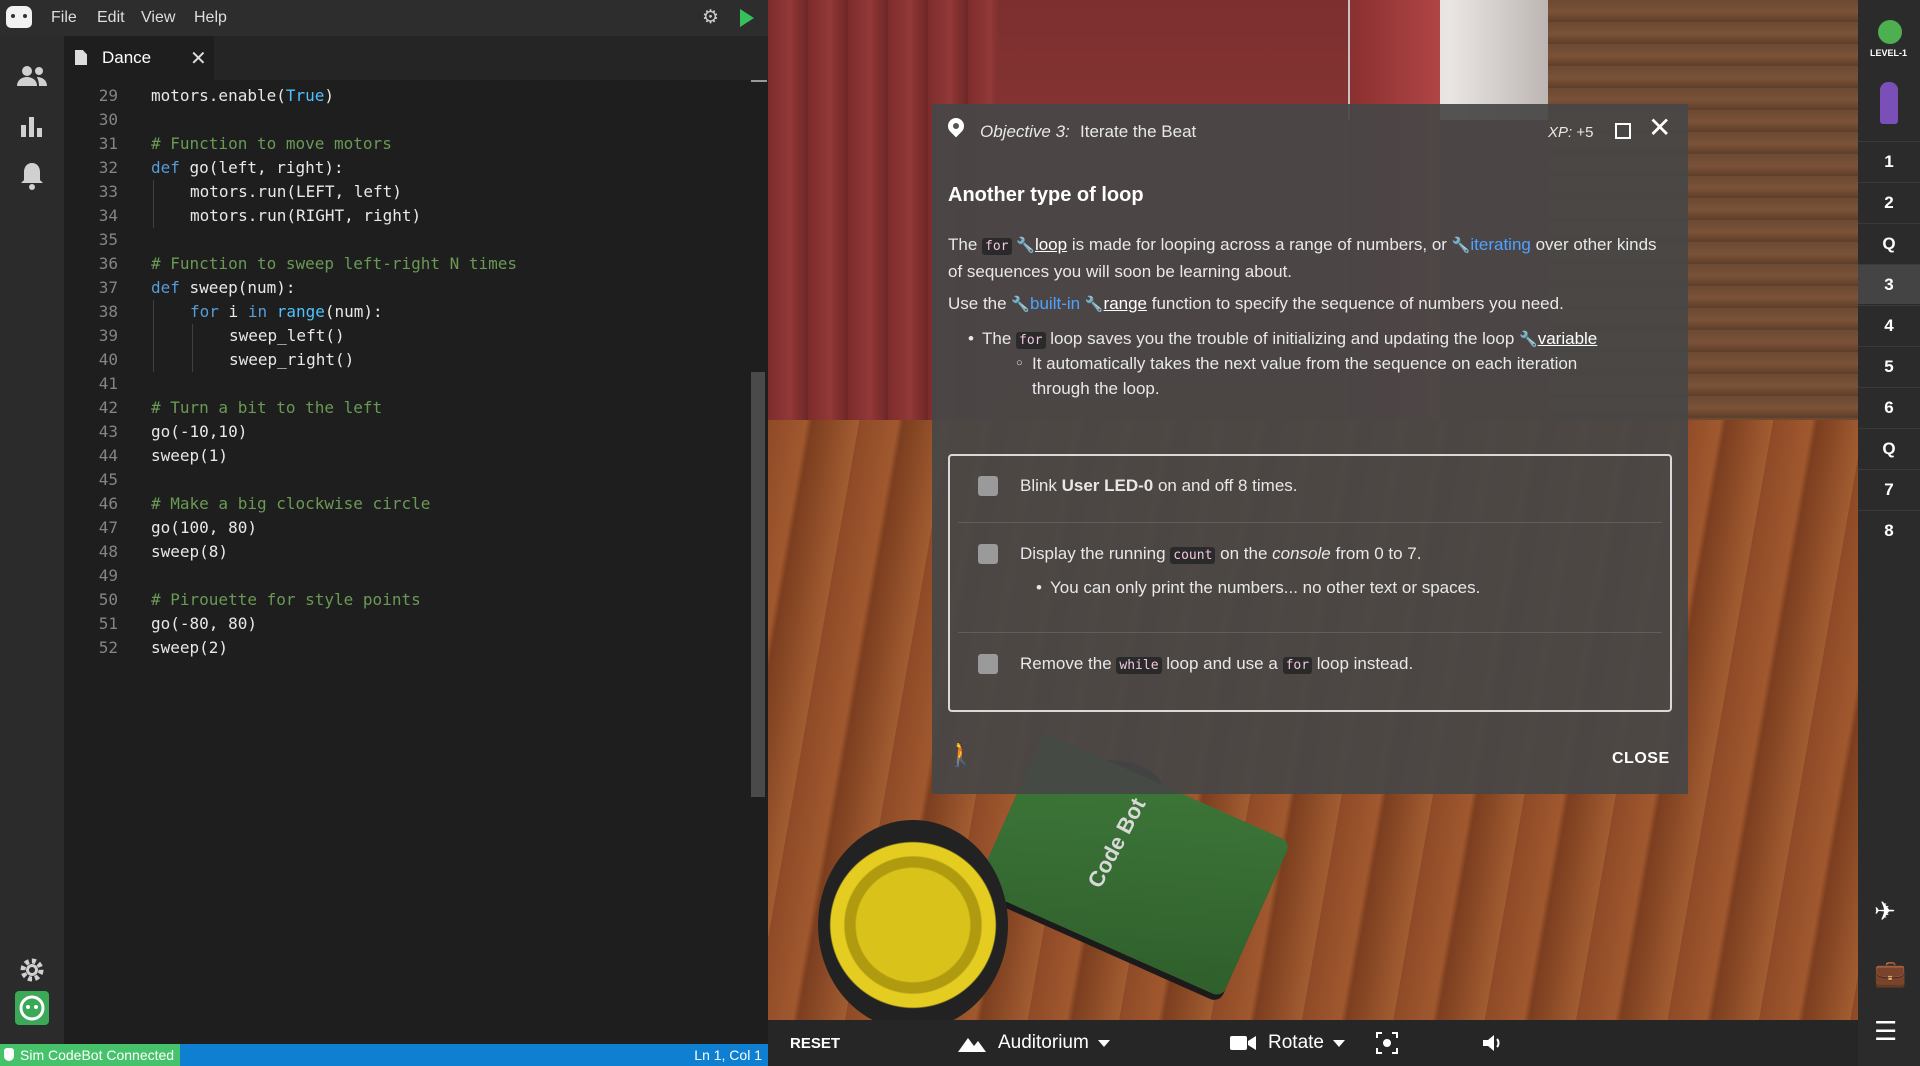 The width and height of the screenshot is (1920, 1066). I want to click on codebot-logo-icon, so click(19, 17).